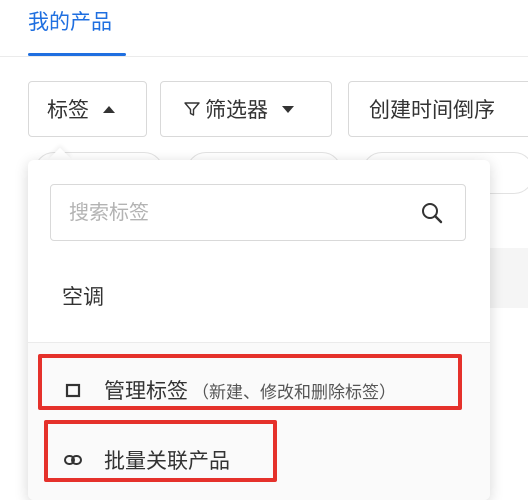 The width and height of the screenshot is (528, 500). What do you see at coordinates (288, 109) in the screenshot?
I see `caret-down-icon` at bounding box center [288, 109].